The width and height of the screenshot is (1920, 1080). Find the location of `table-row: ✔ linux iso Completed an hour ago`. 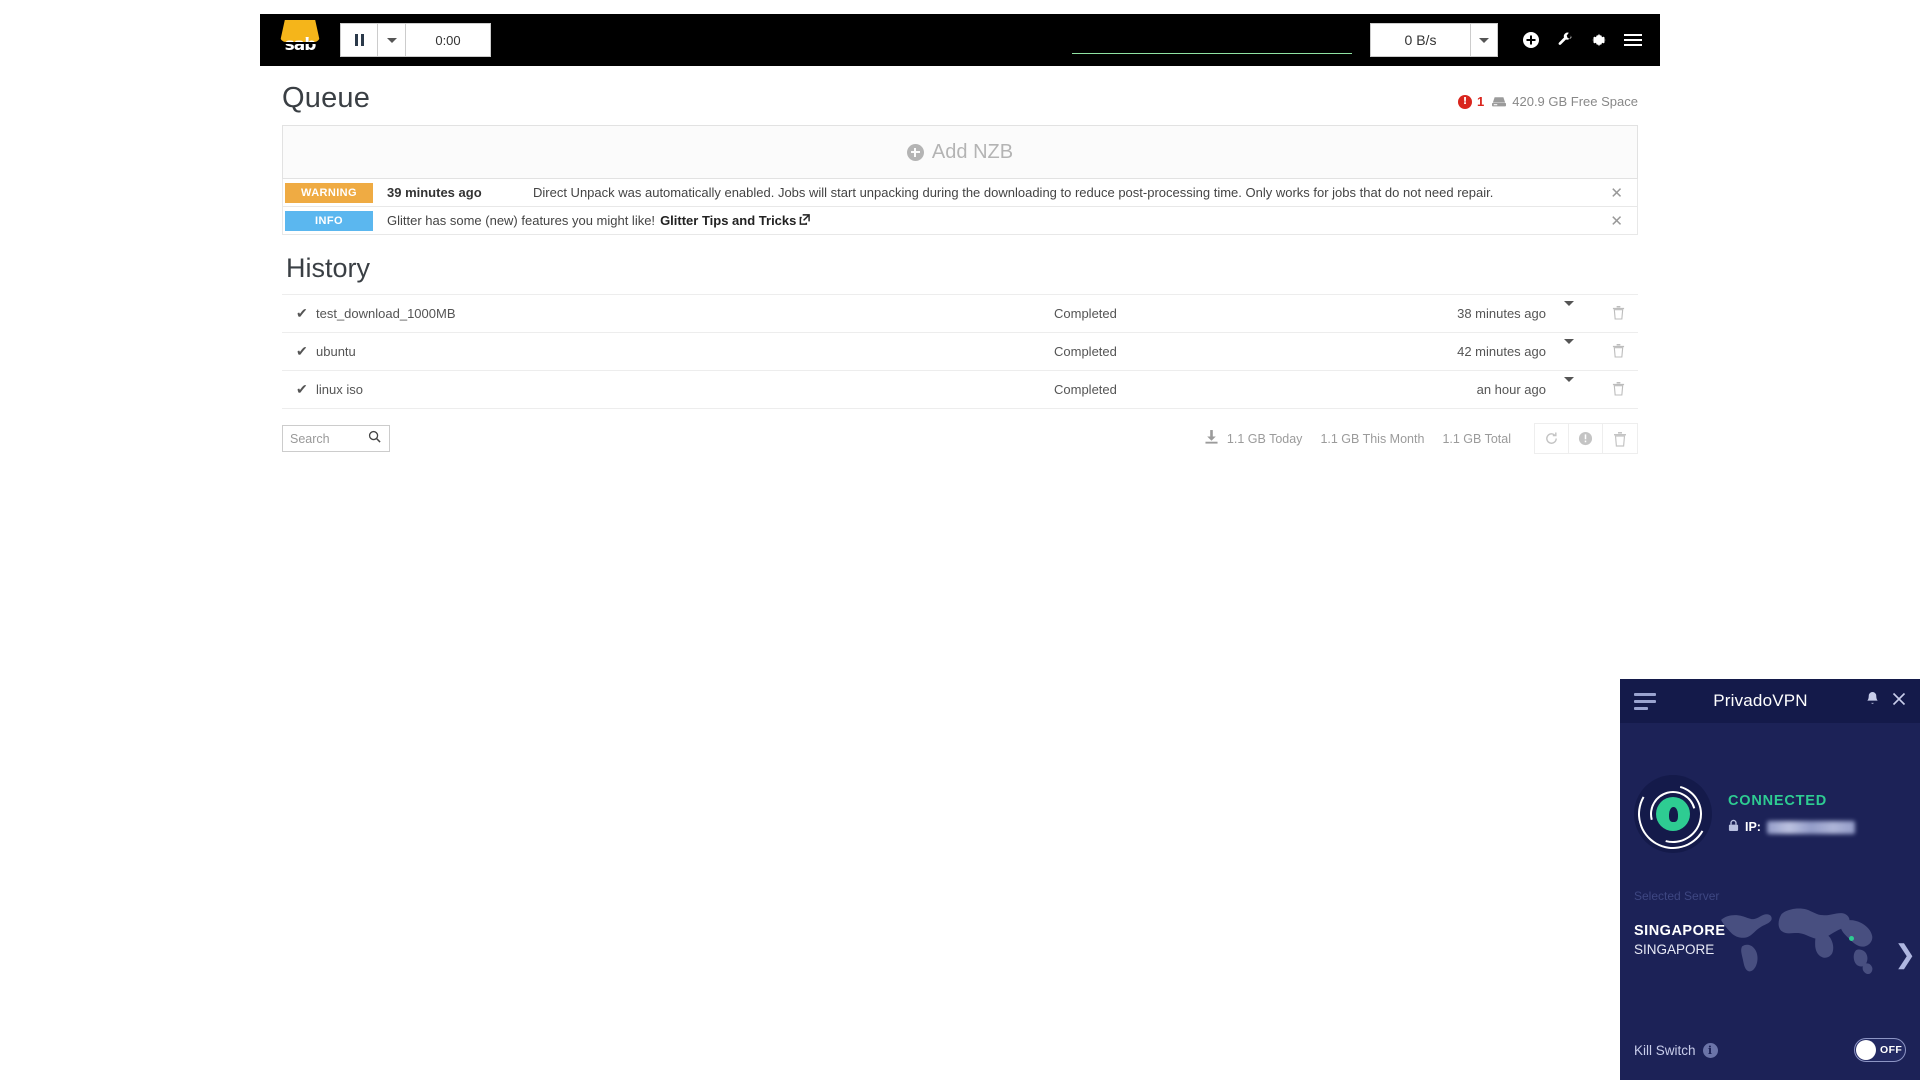

table-row: ✔ linux iso Completed an hour ago is located at coordinates (960, 390).